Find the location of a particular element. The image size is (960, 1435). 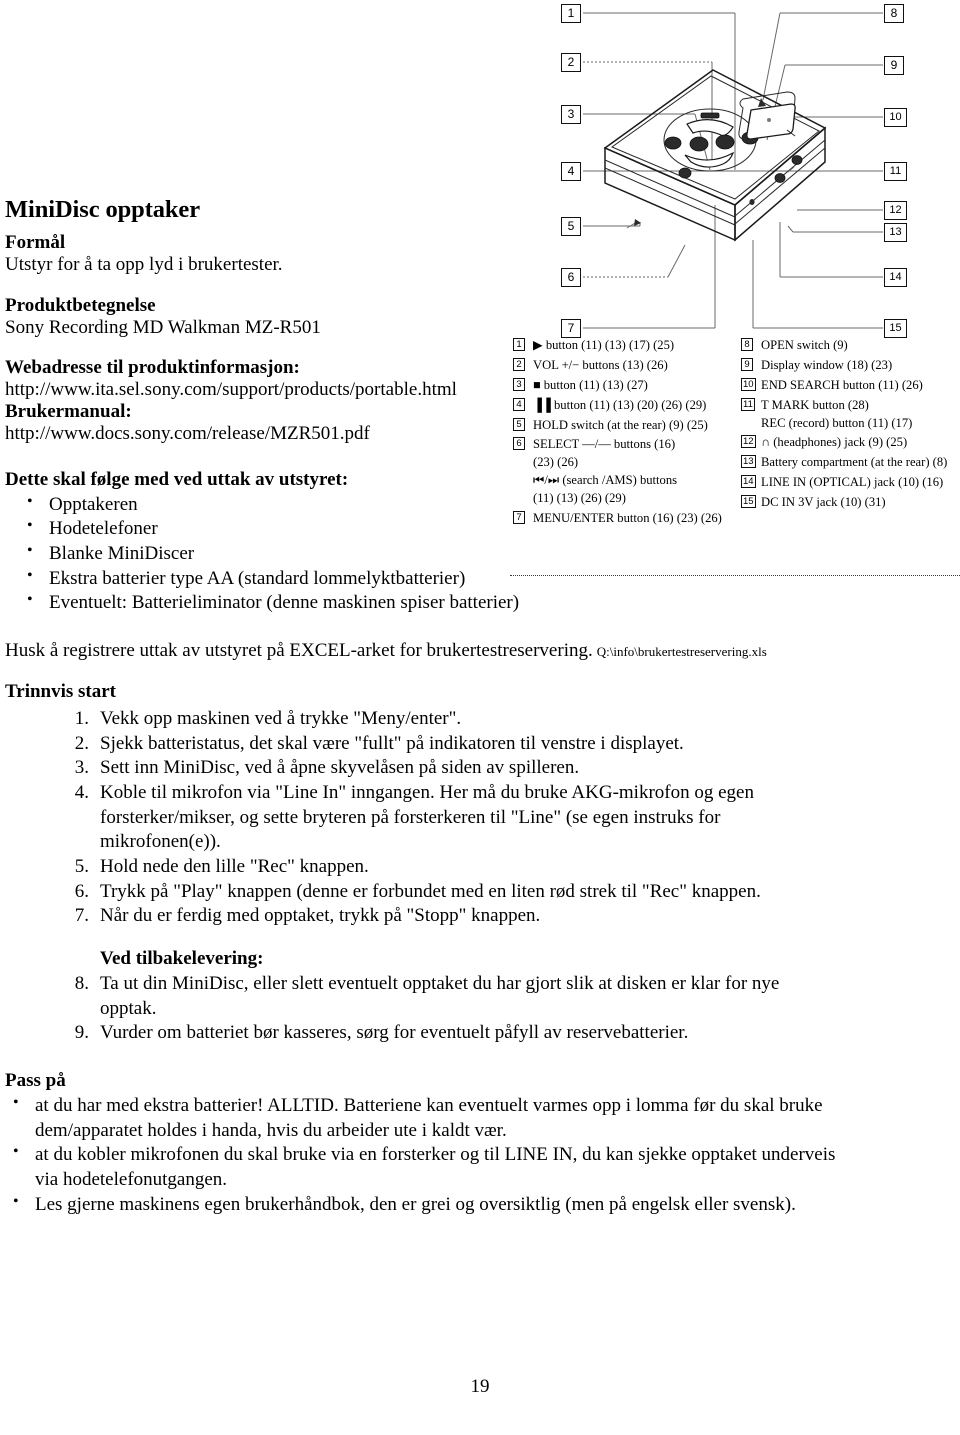

step-number: 1. is located at coordinates (81, 718).